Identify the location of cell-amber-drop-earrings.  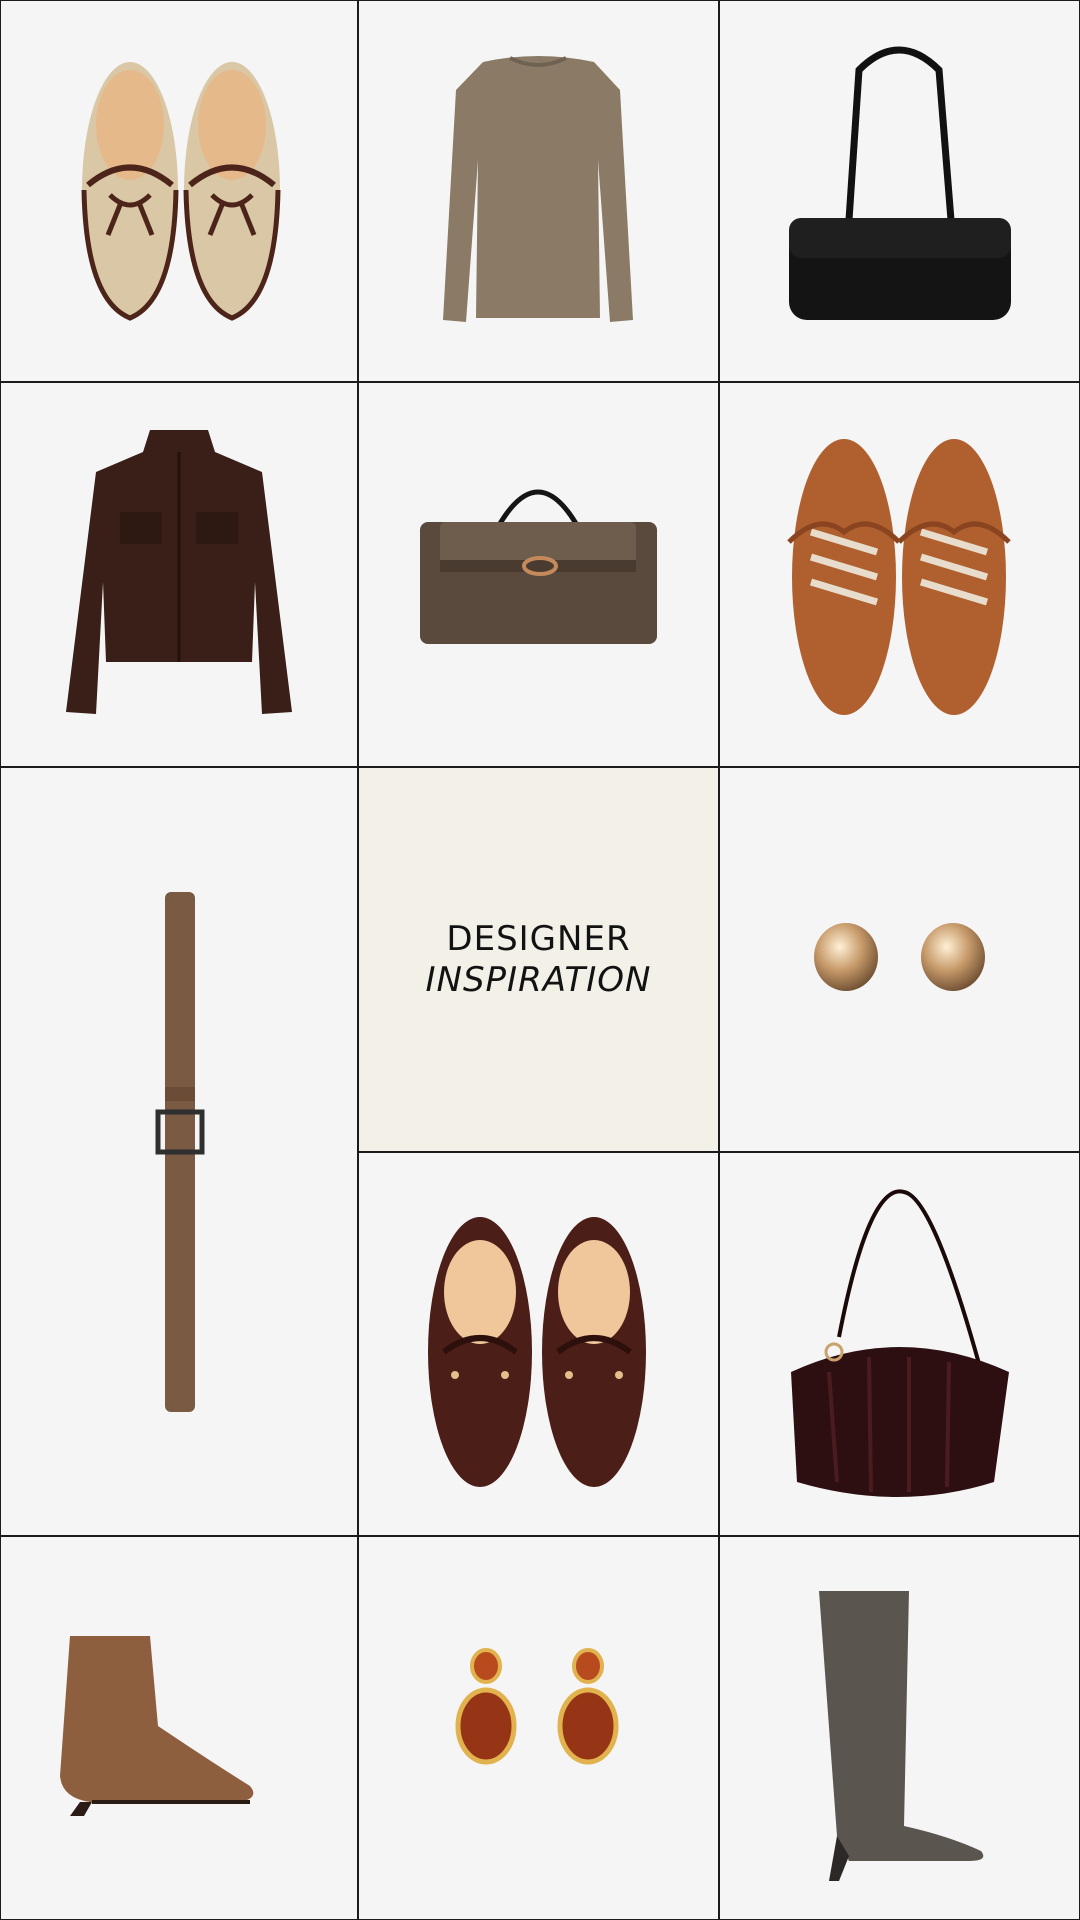
(538, 1728).